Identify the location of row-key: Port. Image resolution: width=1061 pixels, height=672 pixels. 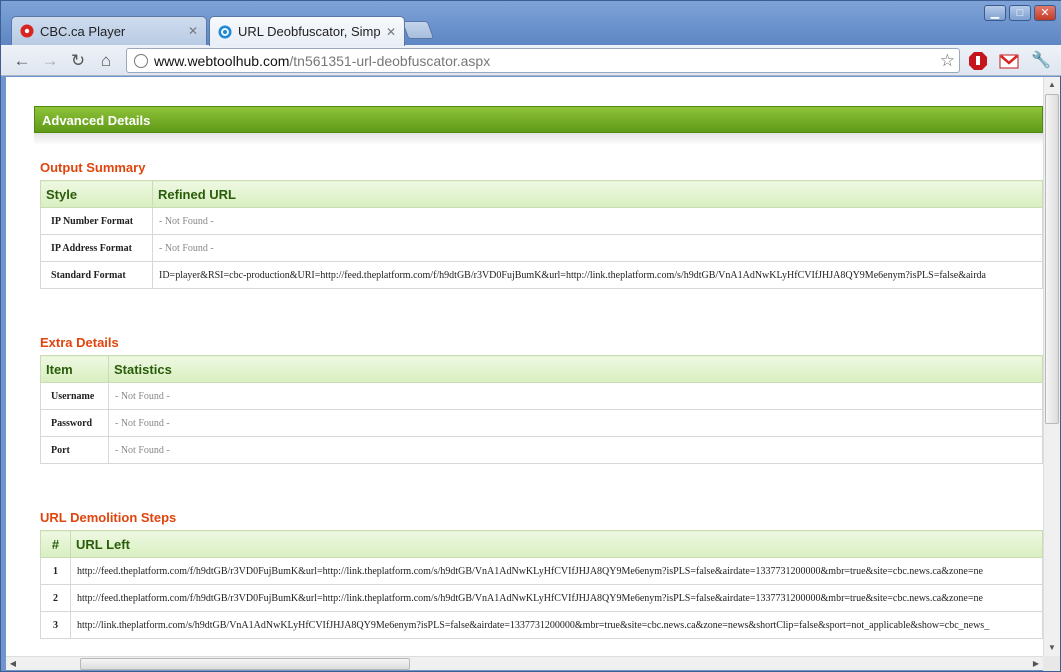
(74, 450).